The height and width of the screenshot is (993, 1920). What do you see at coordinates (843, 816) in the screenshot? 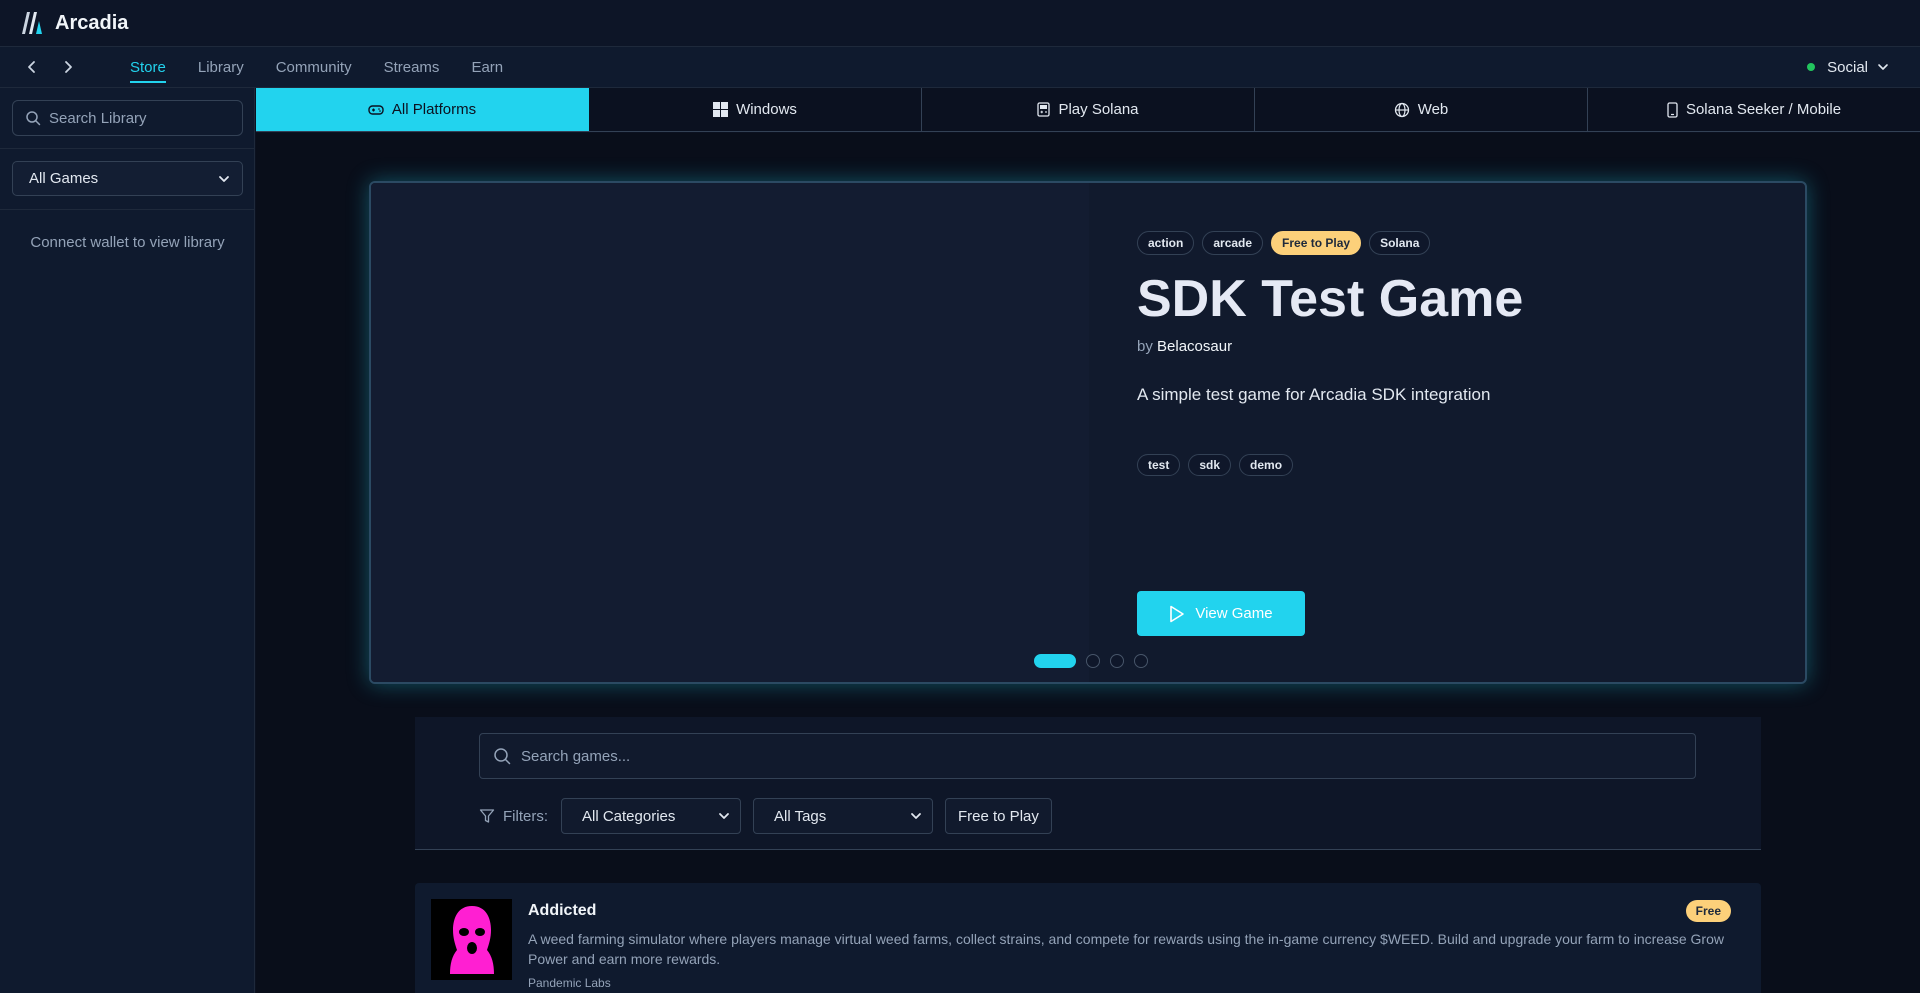
I see `tags-select: All Tags` at bounding box center [843, 816].